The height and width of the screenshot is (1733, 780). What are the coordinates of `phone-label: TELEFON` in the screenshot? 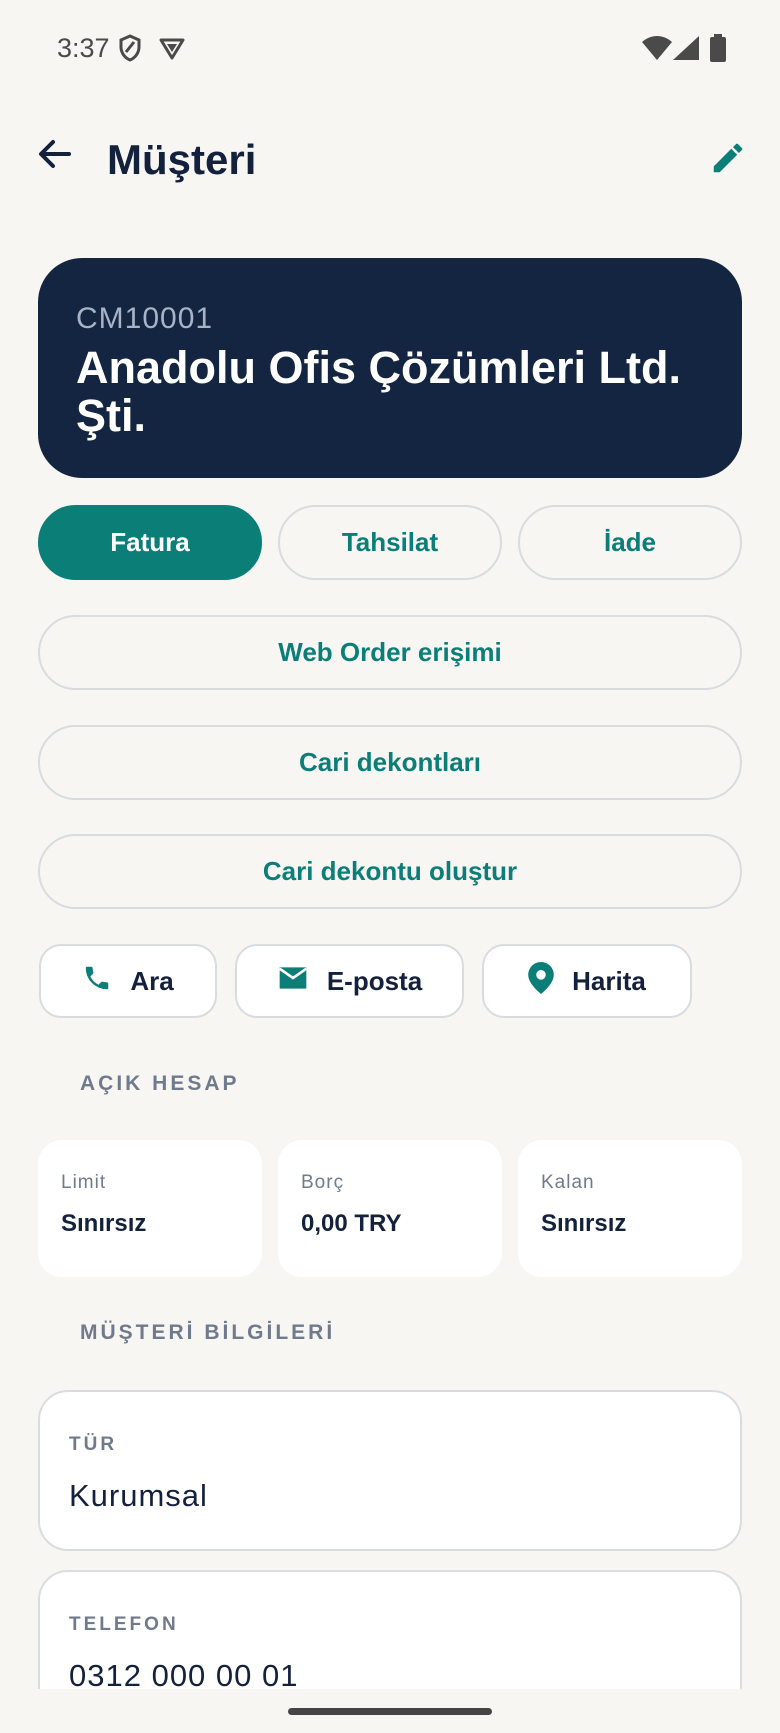 It's located at (124, 1624).